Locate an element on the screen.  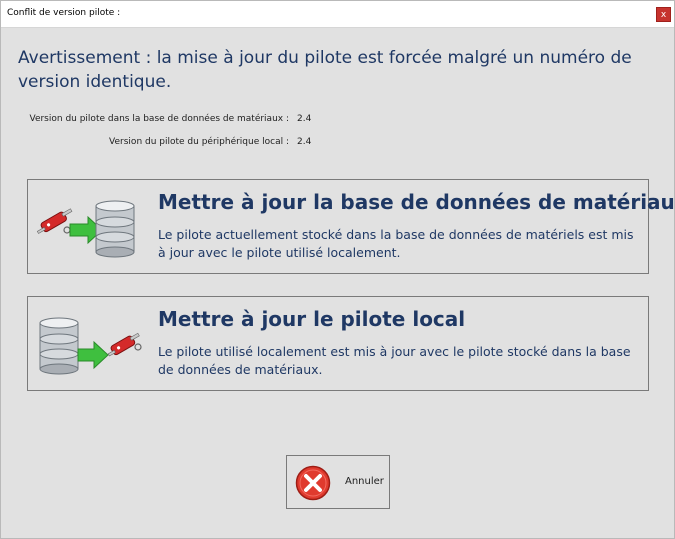
knife-to-database-icon is located at coordinates (85, 229).